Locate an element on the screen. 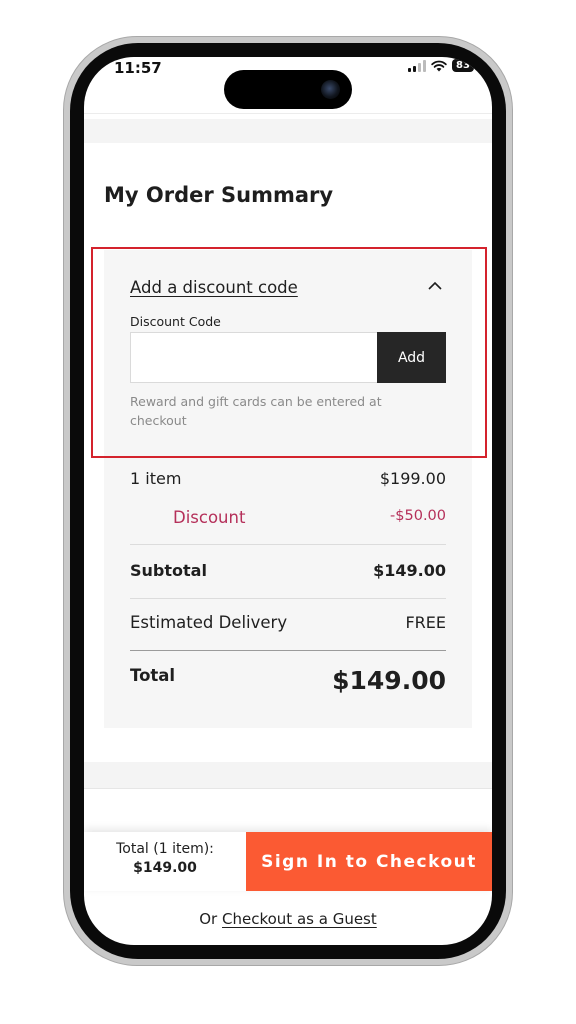 The image size is (576, 1024). guest-checkout-line: Or Checkout as a Guest is located at coordinates (288, 919).